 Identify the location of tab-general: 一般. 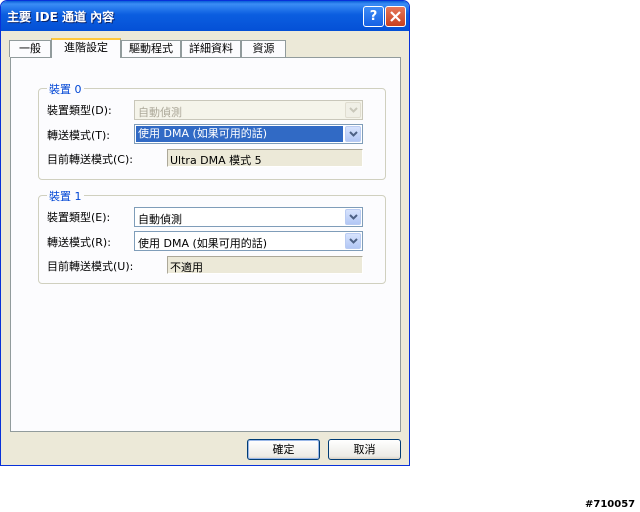
(30, 48).